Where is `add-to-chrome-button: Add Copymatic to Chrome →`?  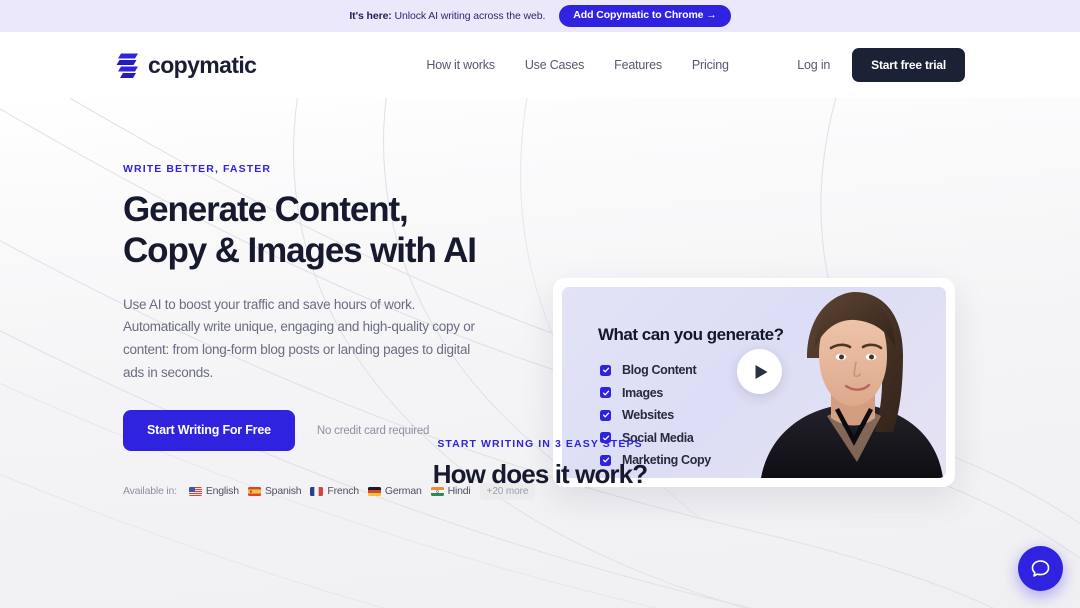
add-to-chrome-button: Add Copymatic to Chrome → is located at coordinates (645, 16).